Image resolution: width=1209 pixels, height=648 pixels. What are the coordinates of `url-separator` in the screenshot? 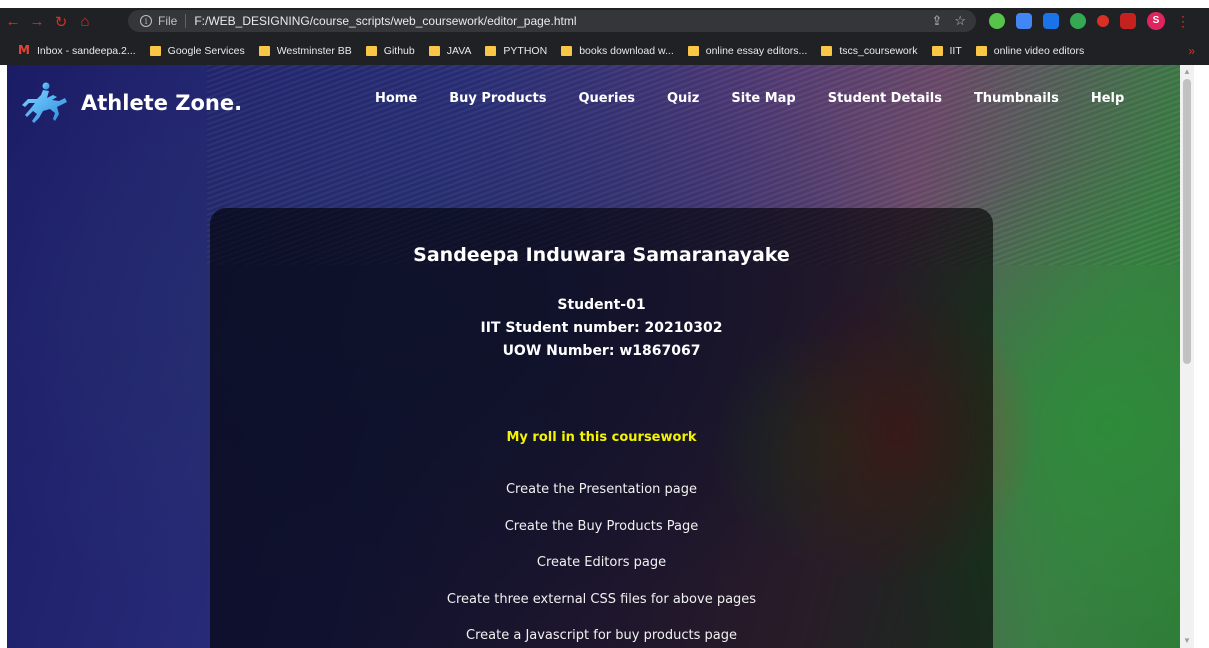 It's located at (186, 21).